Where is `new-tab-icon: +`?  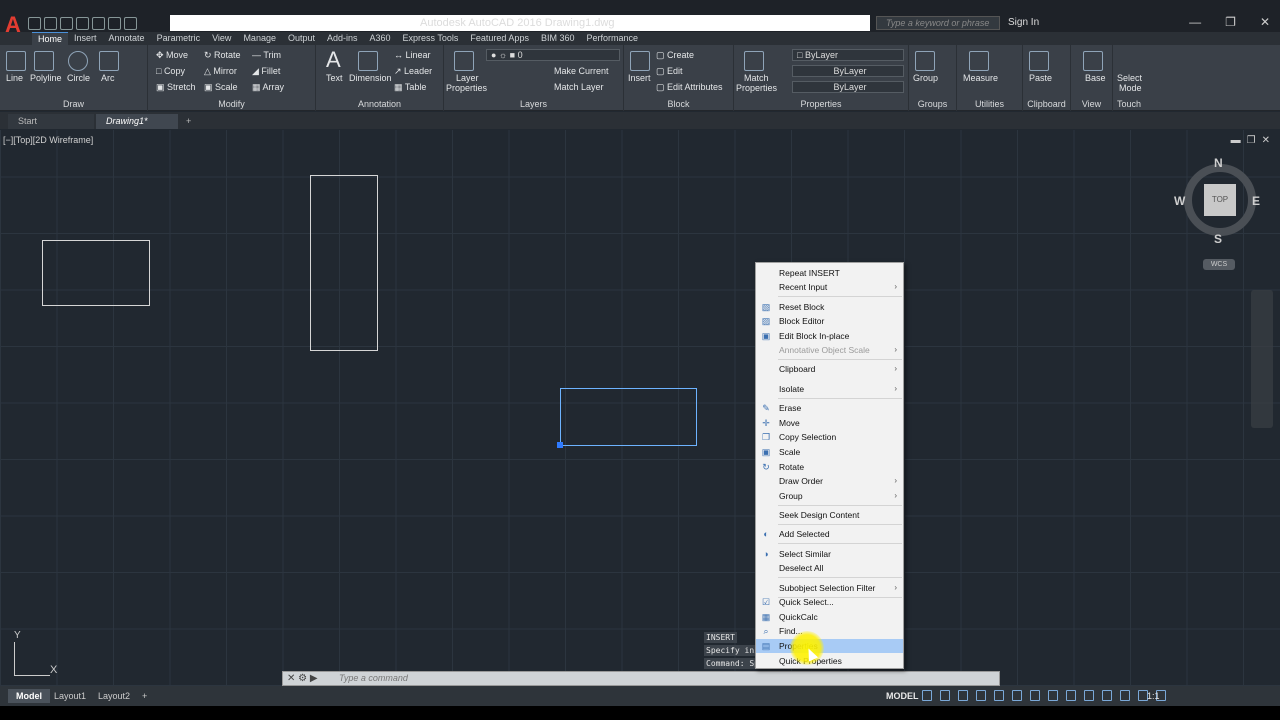
new-tab-icon: + is located at coordinates (190, 121).